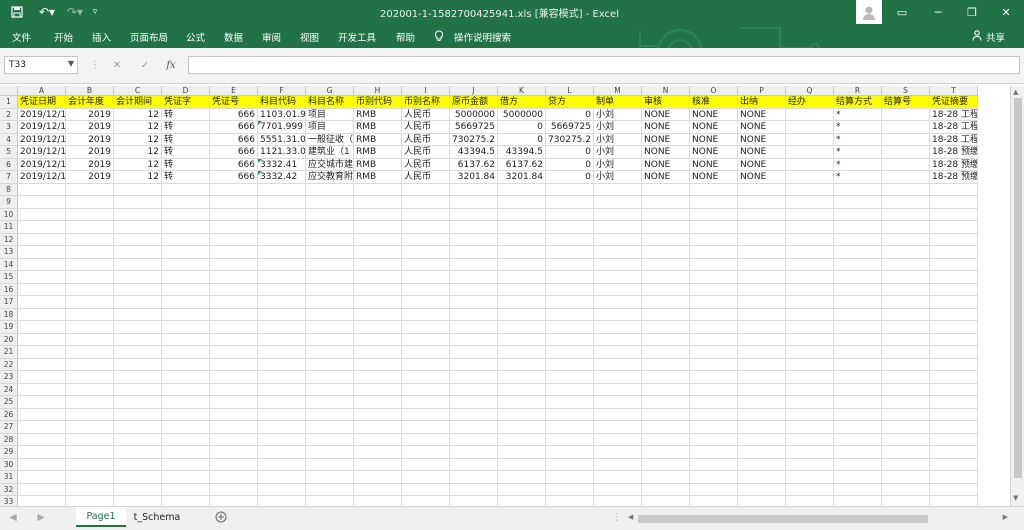 Image resolution: width=1024 pixels, height=530 pixels. I want to click on row-header-28: 28, so click(9, 439).